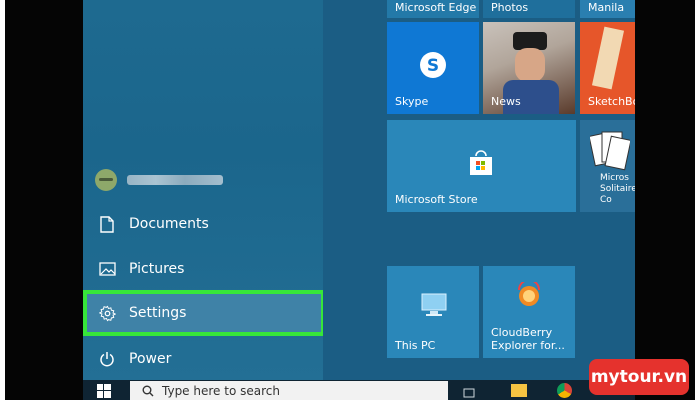 Image resolution: width=700 pixels, height=405 pixels. I want to click on pictures-icon, so click(107, 269).